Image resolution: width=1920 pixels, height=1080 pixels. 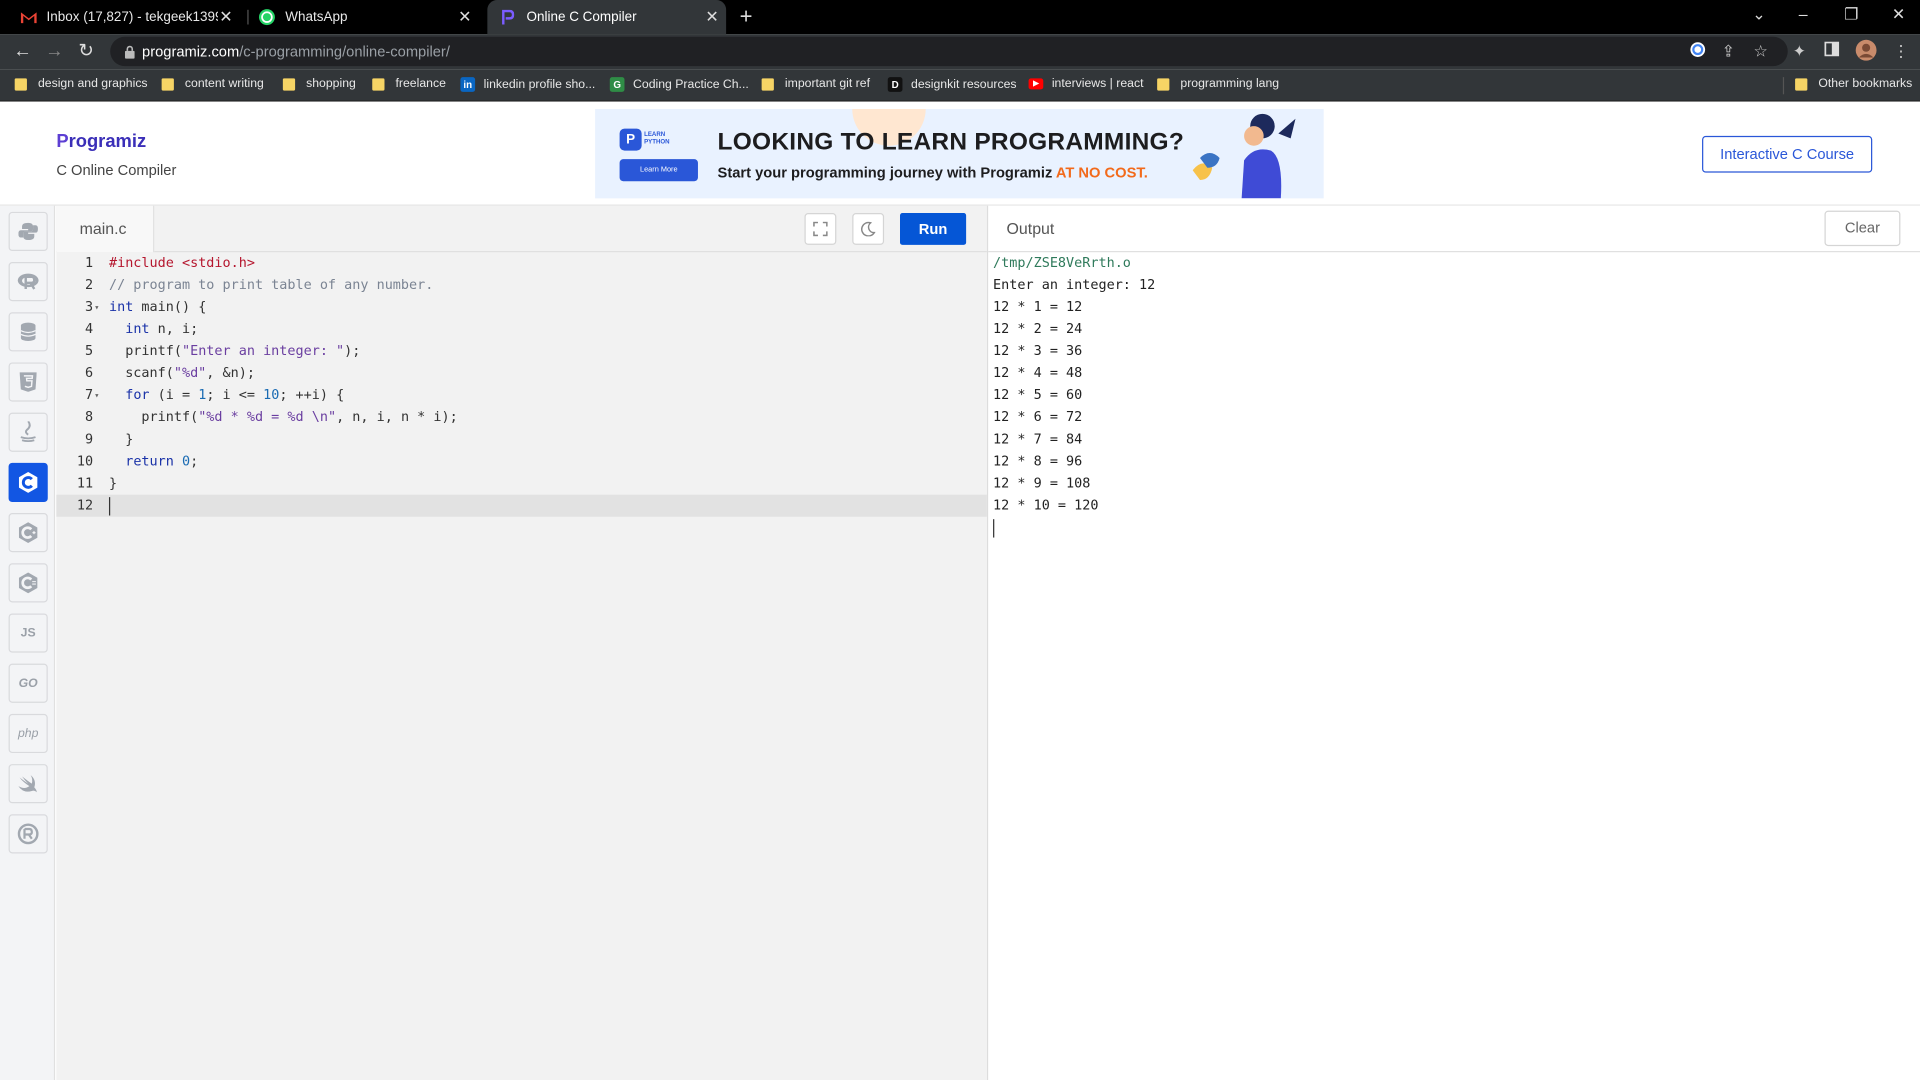 I want to click on bookmark-design-and-graphics: design and graphics, so click(x=81, y=84).